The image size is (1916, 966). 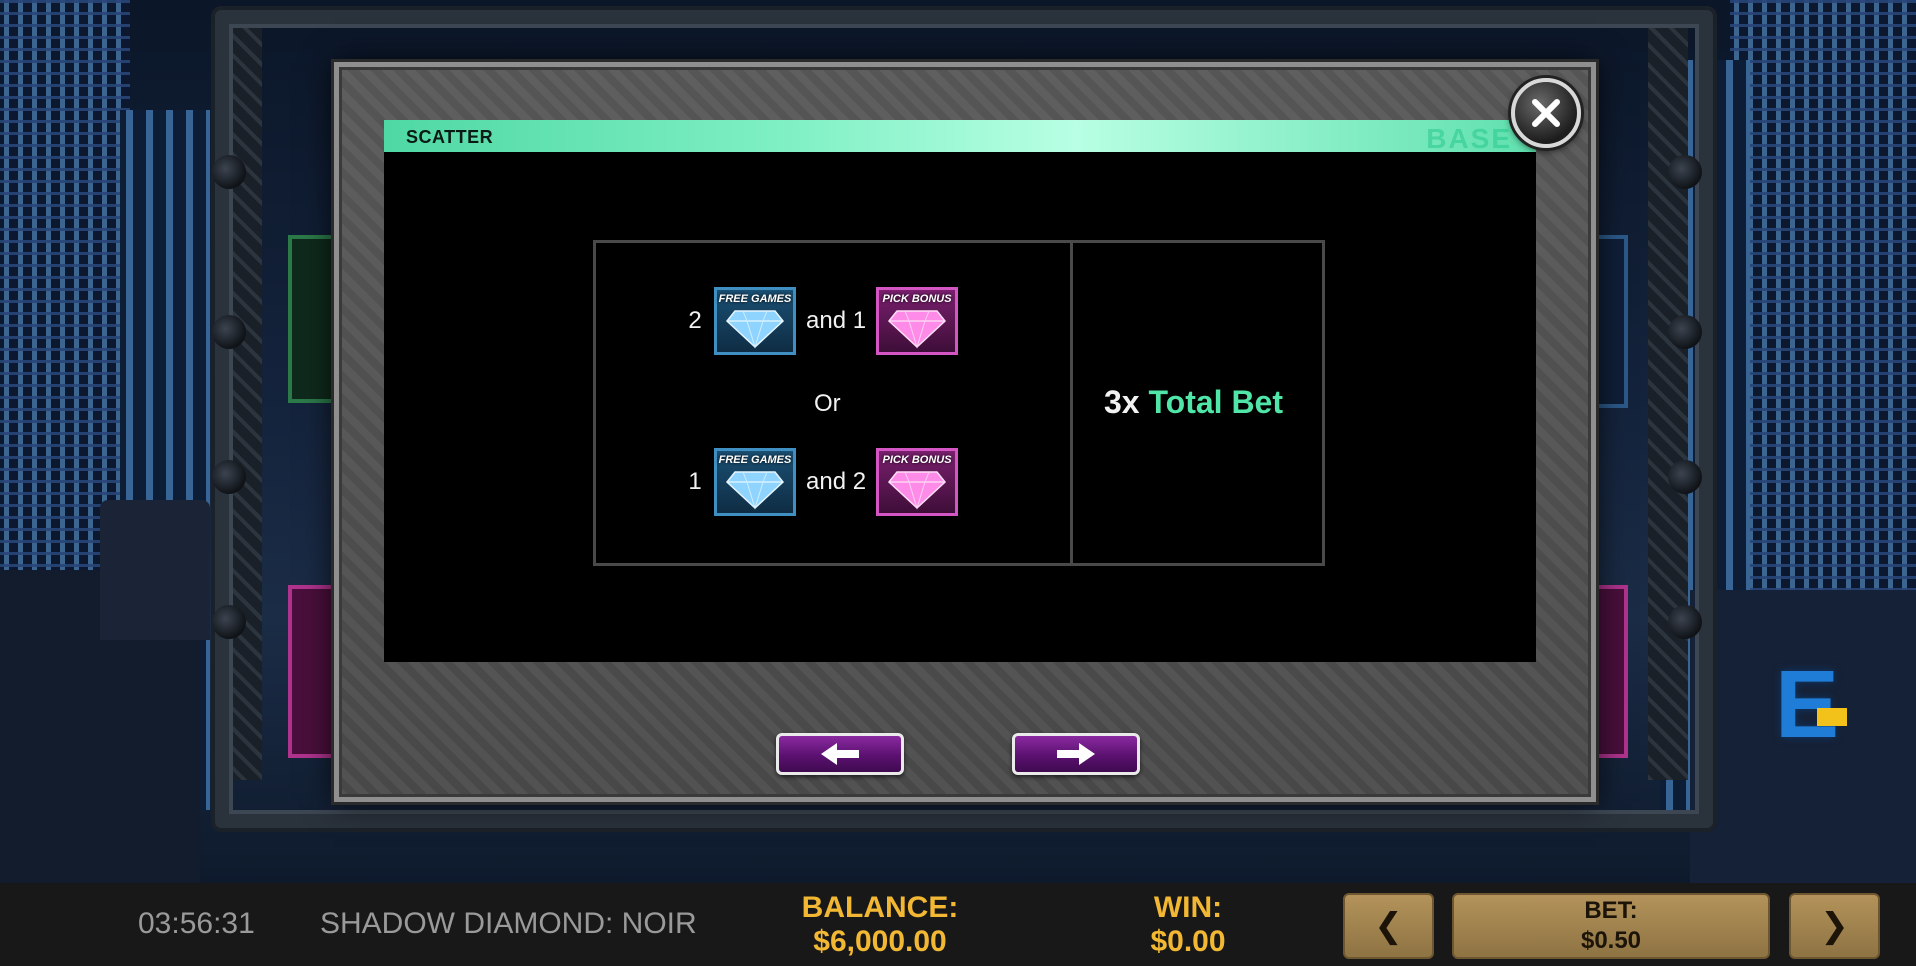 I want to click on chevron-left-icon: ❮, so click(x=1388, y=926).